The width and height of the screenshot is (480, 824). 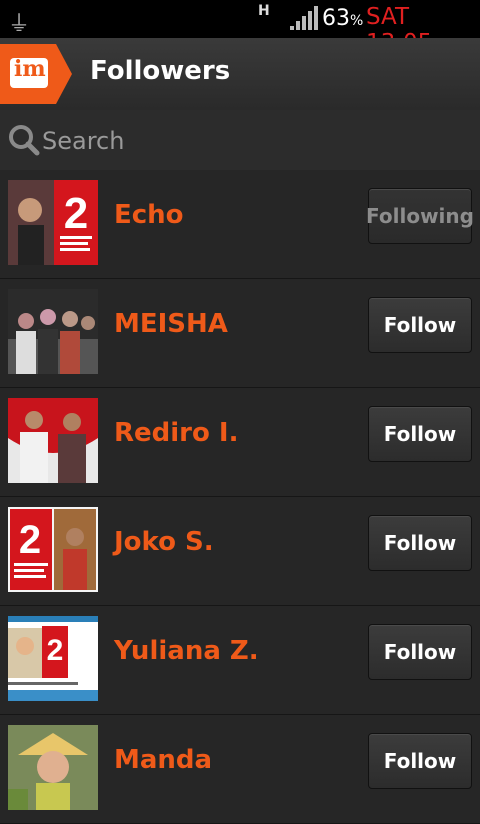 What do you see at coordinates (160, 71) in the screenshot?
I see `page-title: Followers` at bounding box center [160, 71].